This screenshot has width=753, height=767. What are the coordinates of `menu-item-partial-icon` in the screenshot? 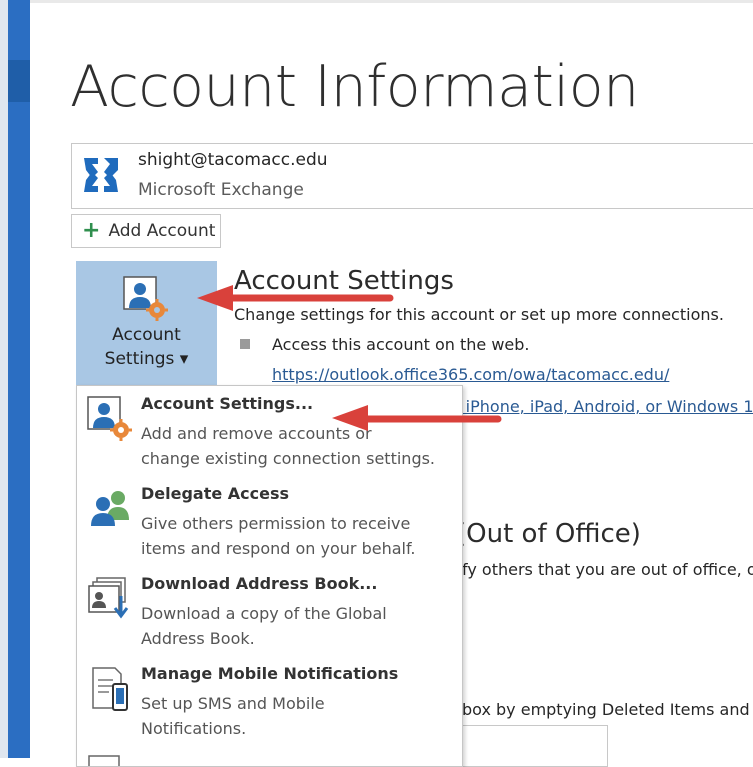 It's located at (104, 760).